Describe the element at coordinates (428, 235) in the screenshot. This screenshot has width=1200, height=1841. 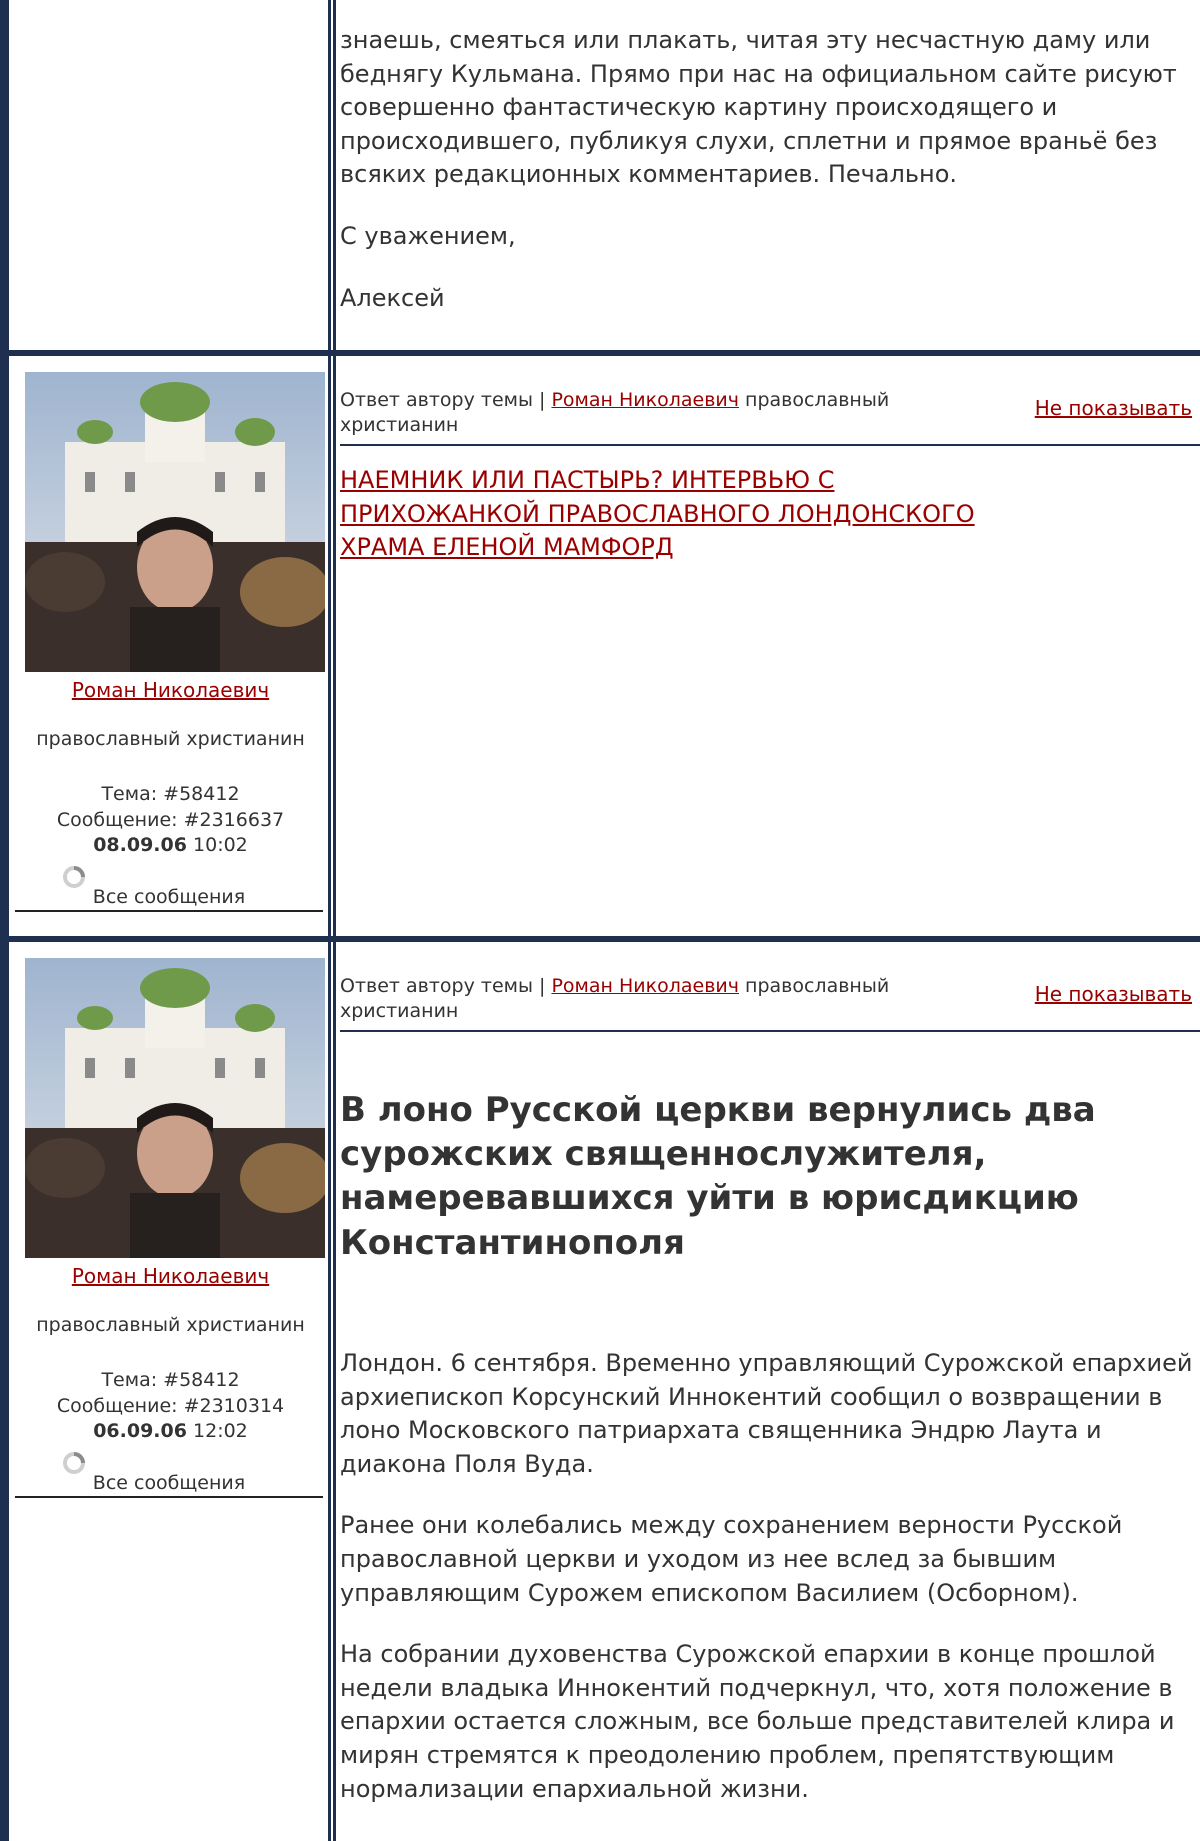
I see `post-signature-greeting: С уважением,` at that location.